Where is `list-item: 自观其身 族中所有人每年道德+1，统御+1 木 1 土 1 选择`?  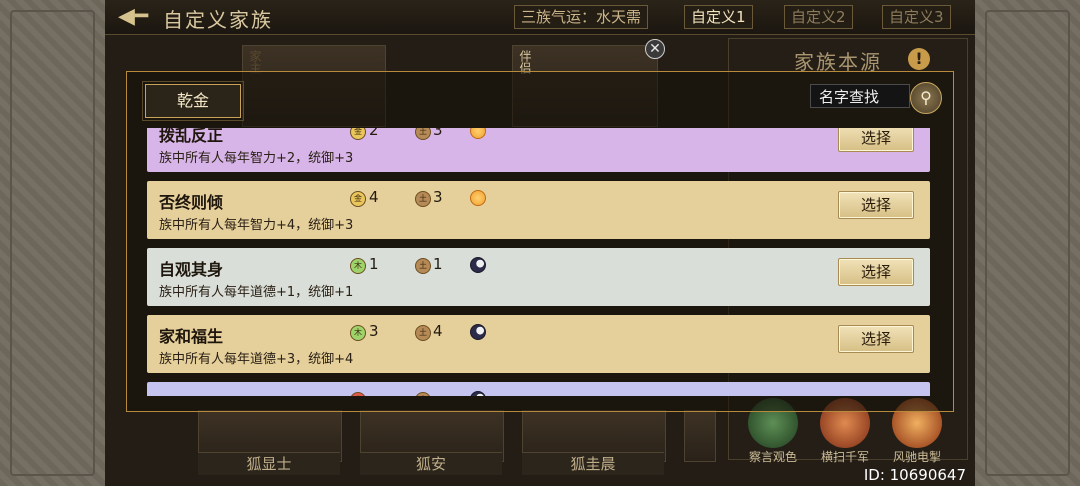
list-item: 自观其身 族中所有人每年道德+1，统御+1 木 1 土 1 选择 is located at coordinates (538, 277).